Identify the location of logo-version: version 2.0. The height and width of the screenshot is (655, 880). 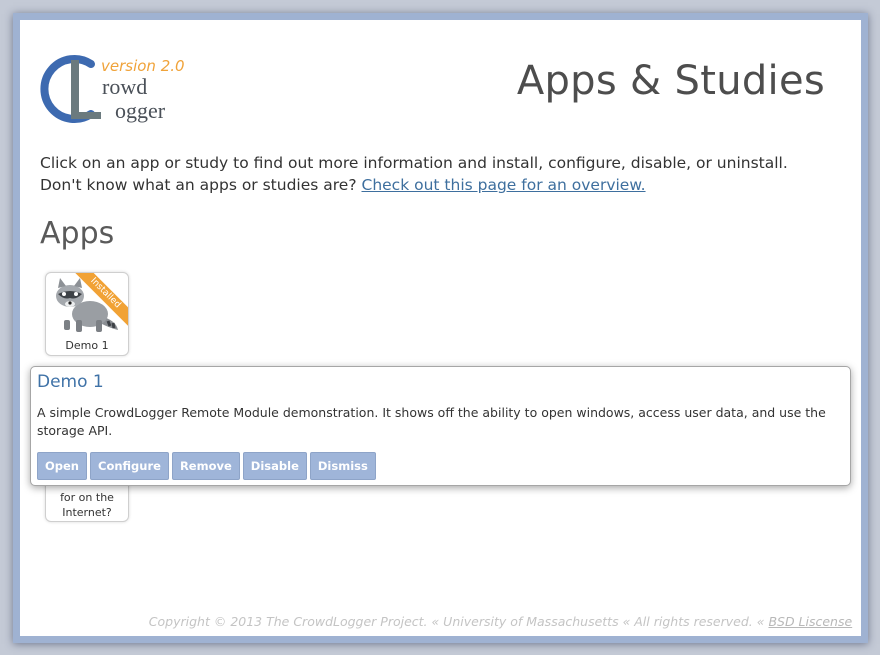
(143, 66).